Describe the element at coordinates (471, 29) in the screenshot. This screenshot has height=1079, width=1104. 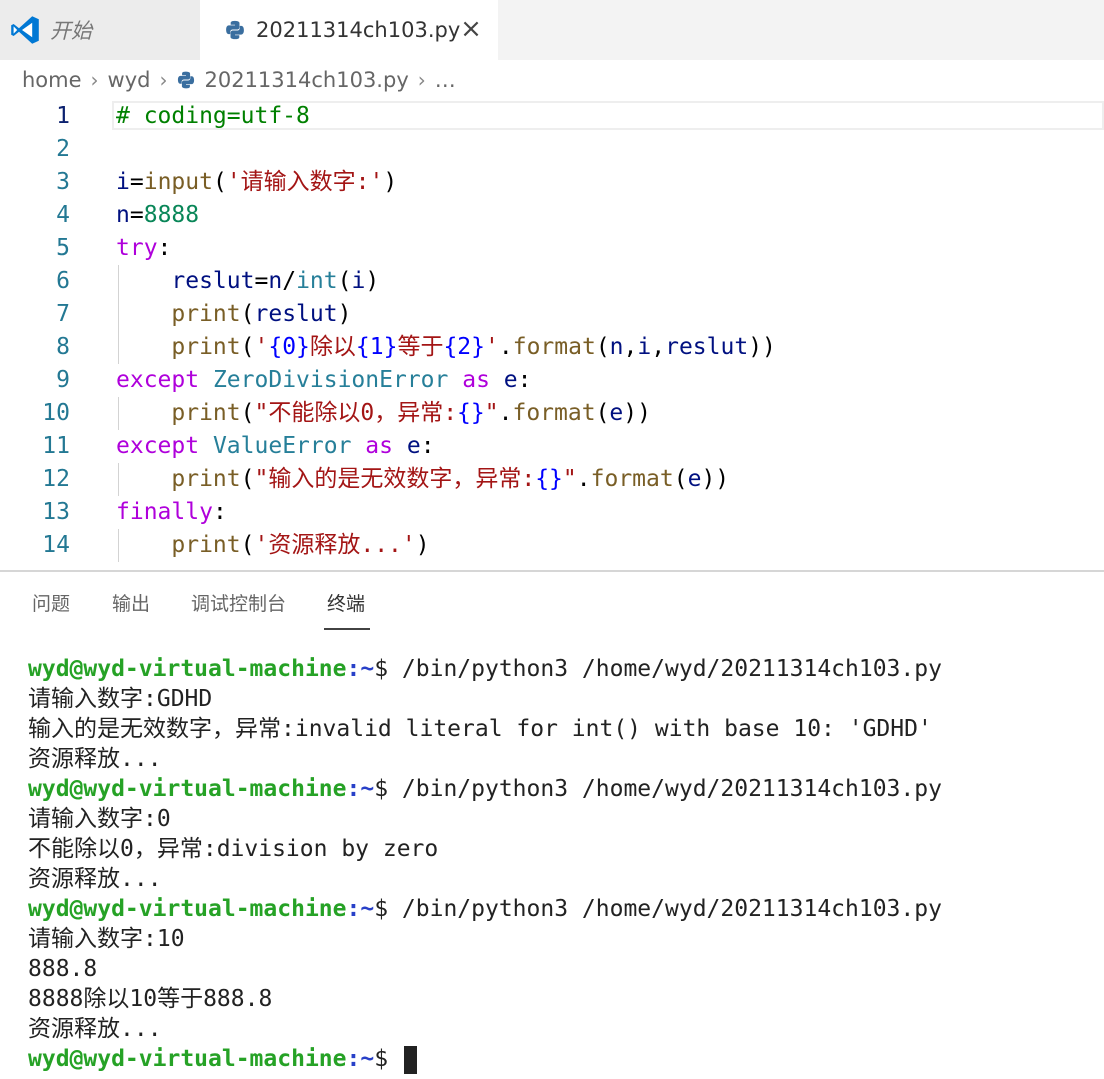
I see `close-tab-icon: ×` at that location.